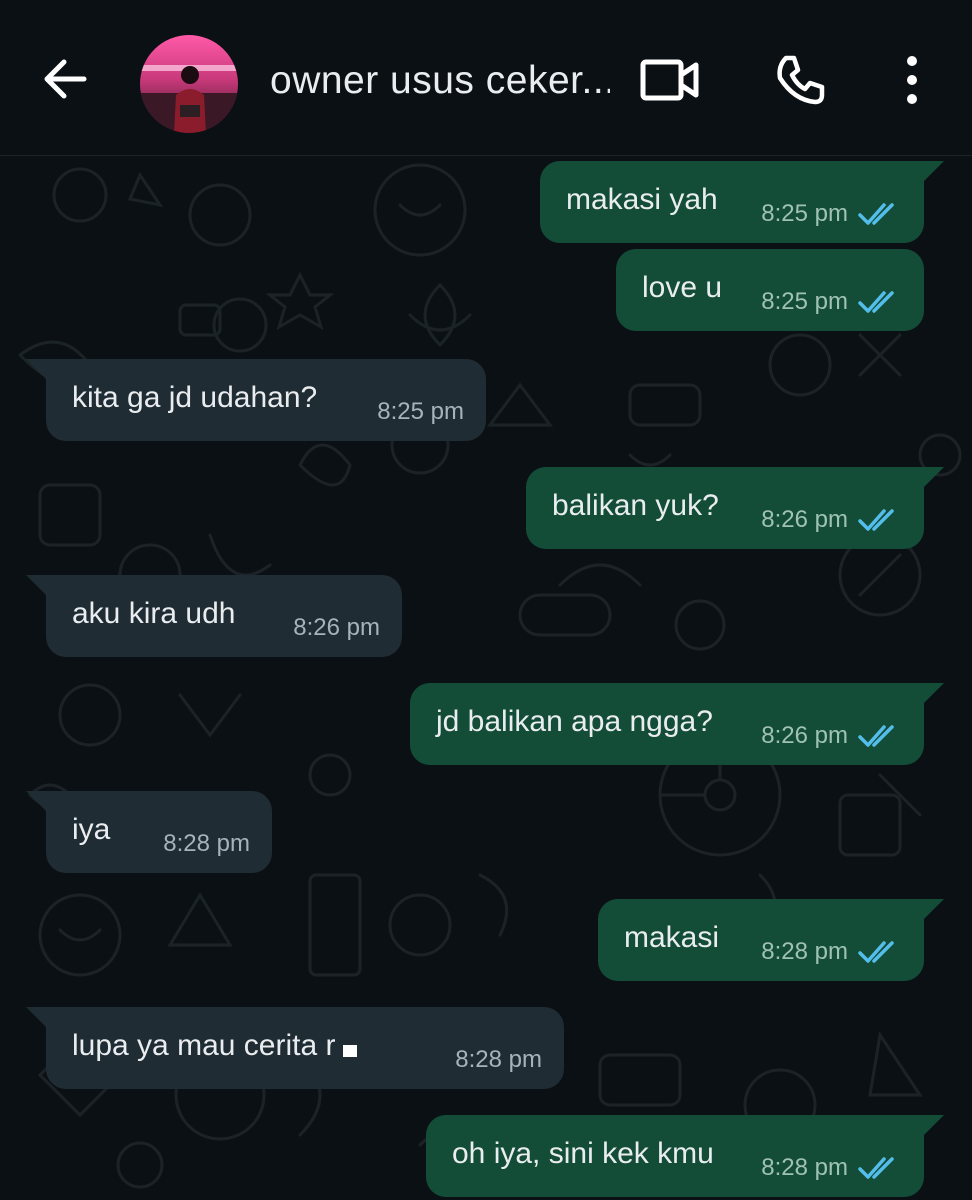 The height and width of the screenshot is (1200, 972). I want to click on message-text: aku kira udh, so click(154, 613).